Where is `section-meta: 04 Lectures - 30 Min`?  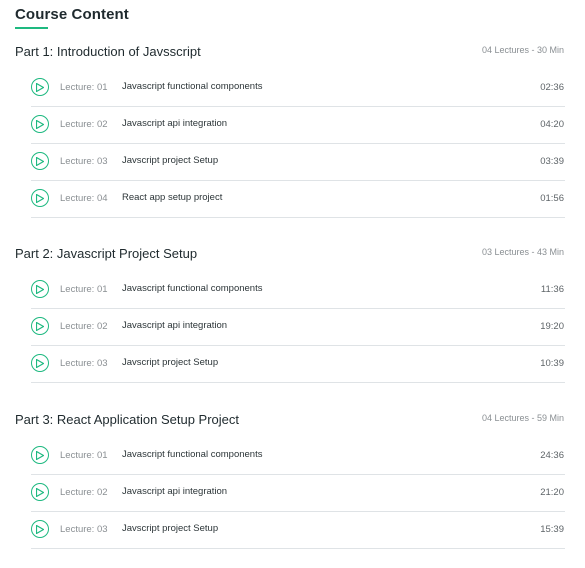
section-meta: 04 Lectures - 30 Min is located at coordinates (522, 50).